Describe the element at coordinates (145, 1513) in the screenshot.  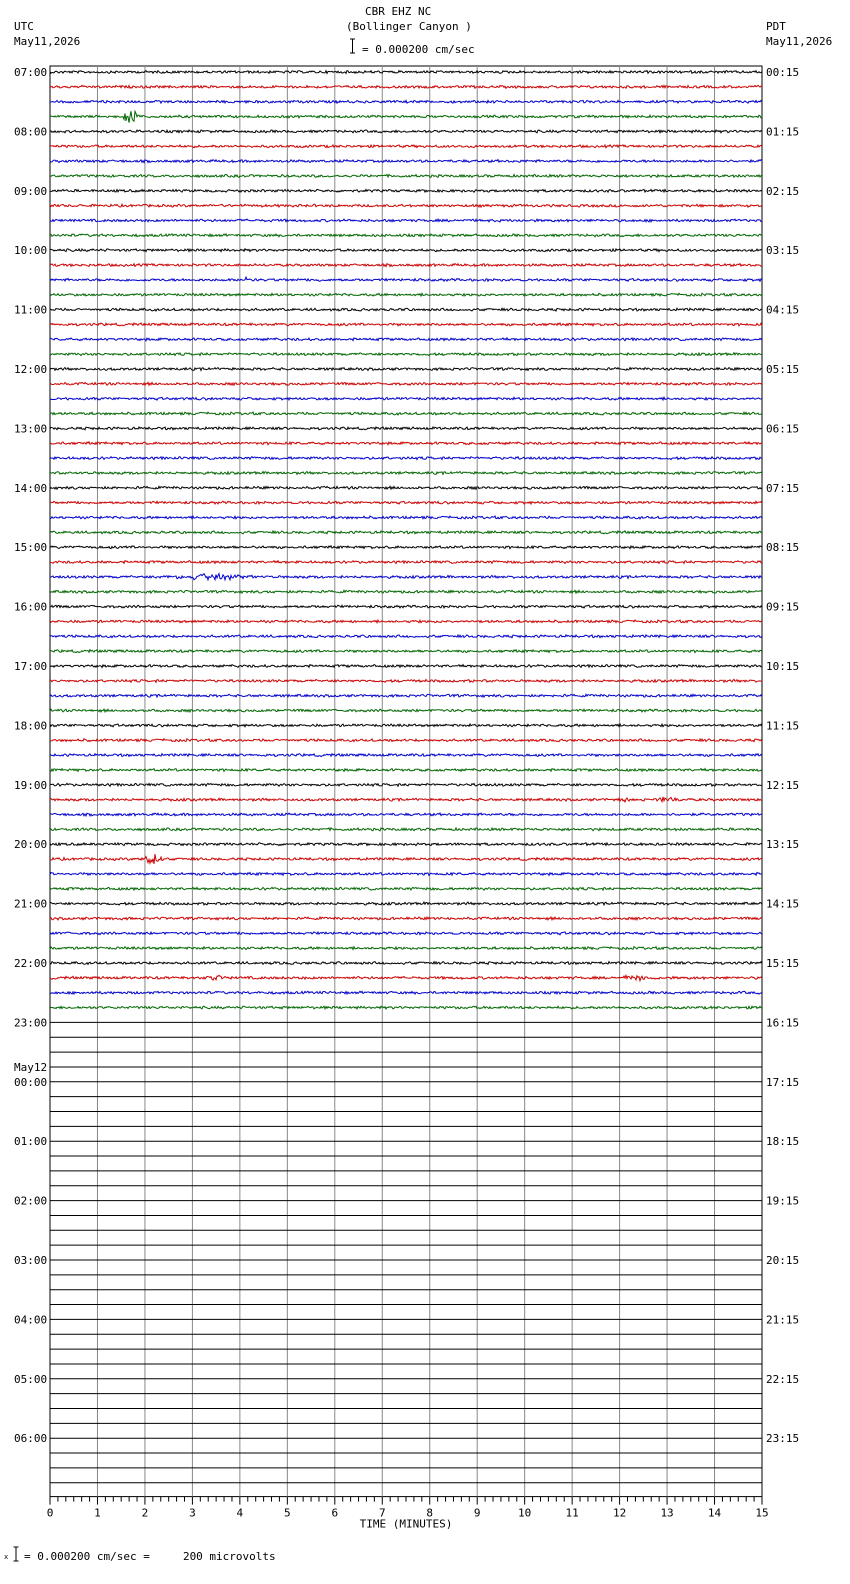
I see `x-tick-label: 2` at that location.